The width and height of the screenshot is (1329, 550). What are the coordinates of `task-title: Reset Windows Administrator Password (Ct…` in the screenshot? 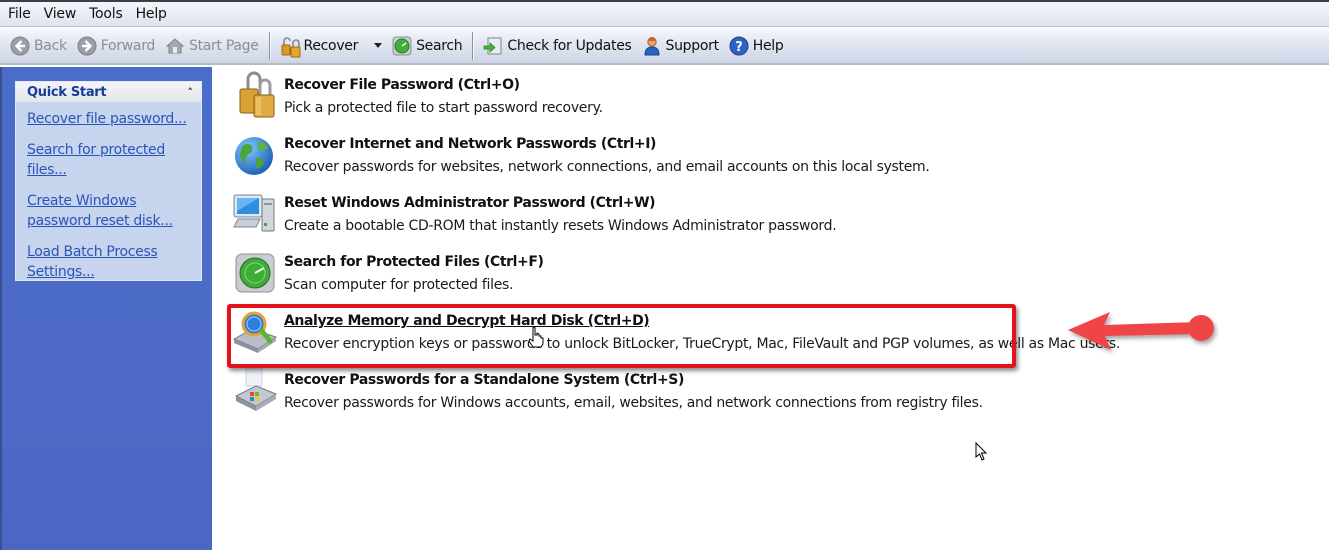 It's located at (560, 203).